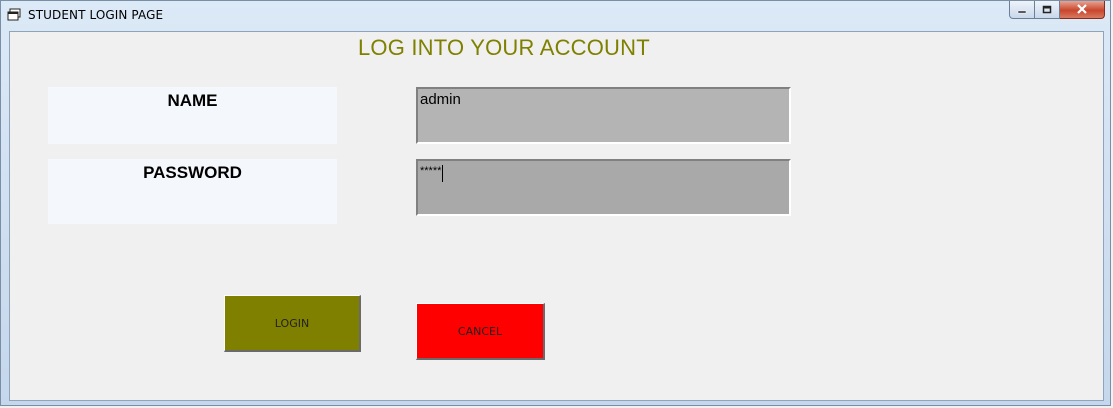 The width and height of the screenshot is (1113, 408). I want to click on login-button: LOGIN, so click(292, 323).